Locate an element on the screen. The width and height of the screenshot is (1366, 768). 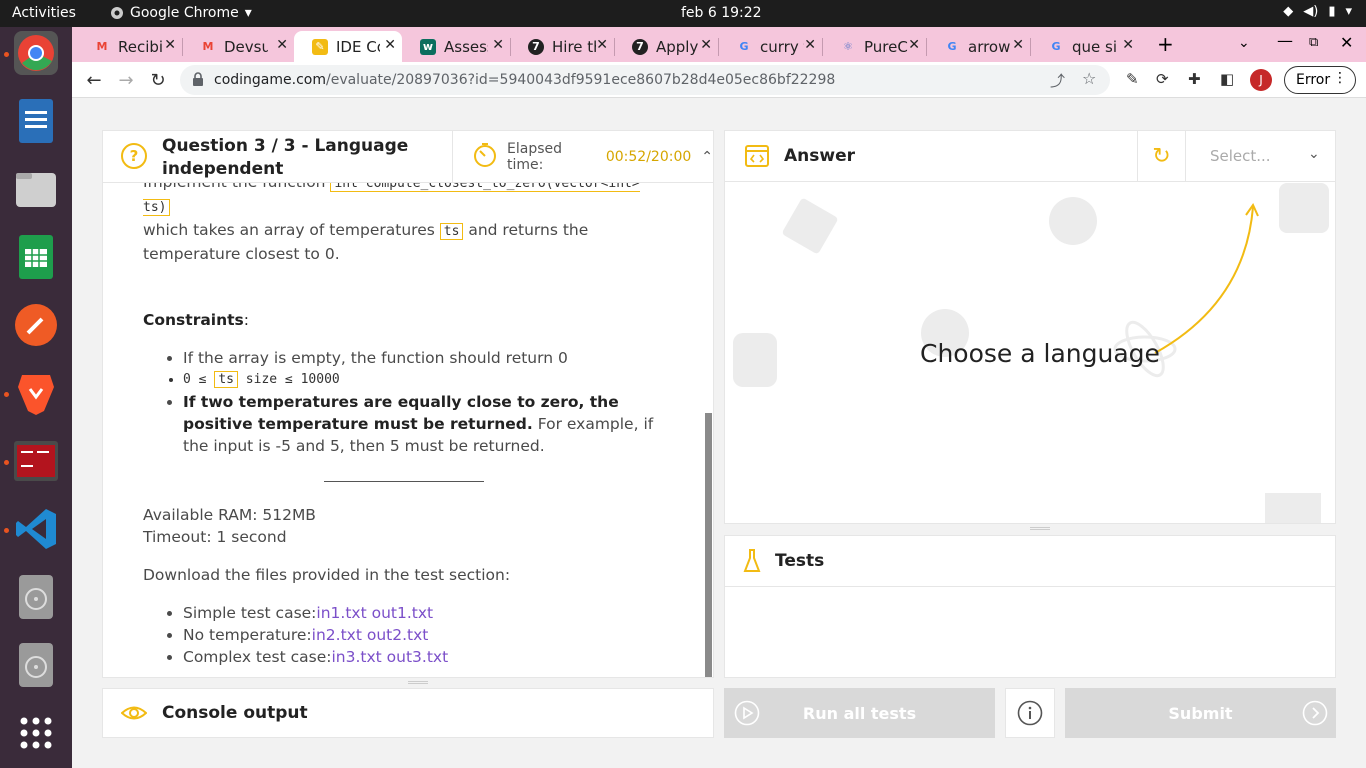
new-tab-button: + is located at coordinates (1165, 44).